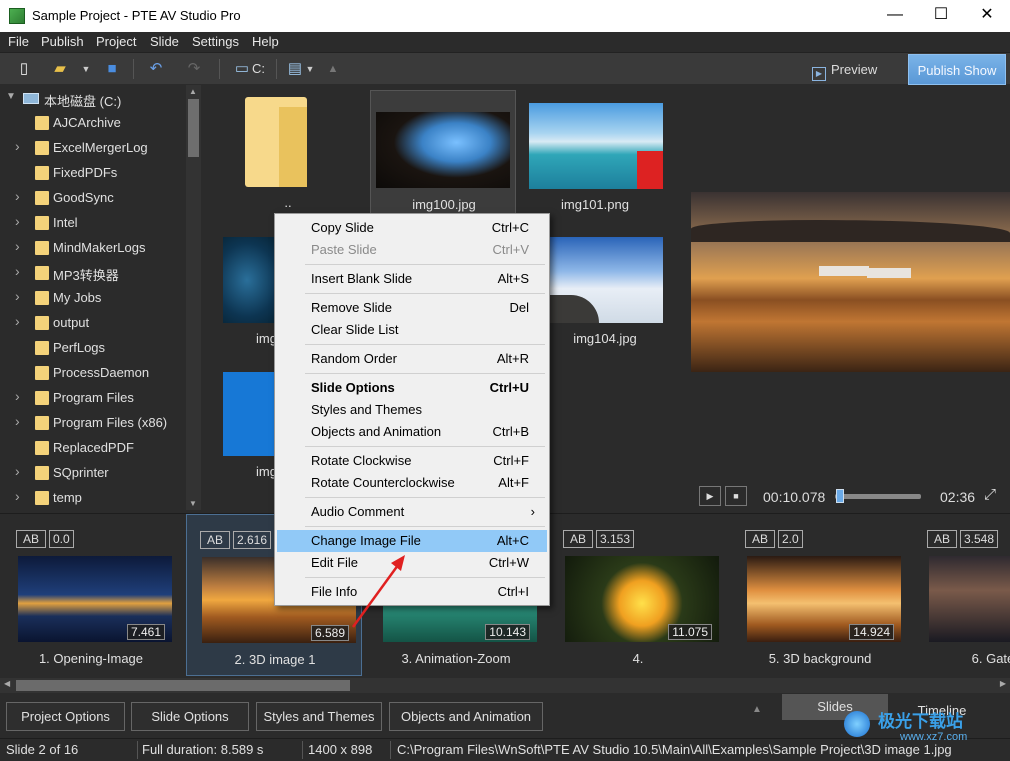  I want to click on file-item-img100: img100.jpg, so click(443, 152).